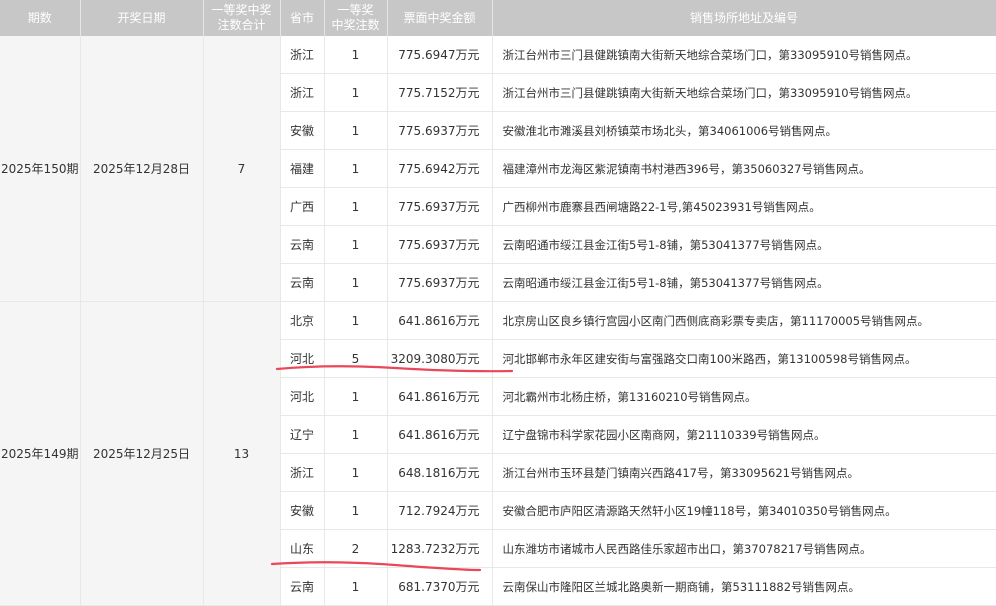  I want to click on header-date: 开奖日期, so click(142, 18).